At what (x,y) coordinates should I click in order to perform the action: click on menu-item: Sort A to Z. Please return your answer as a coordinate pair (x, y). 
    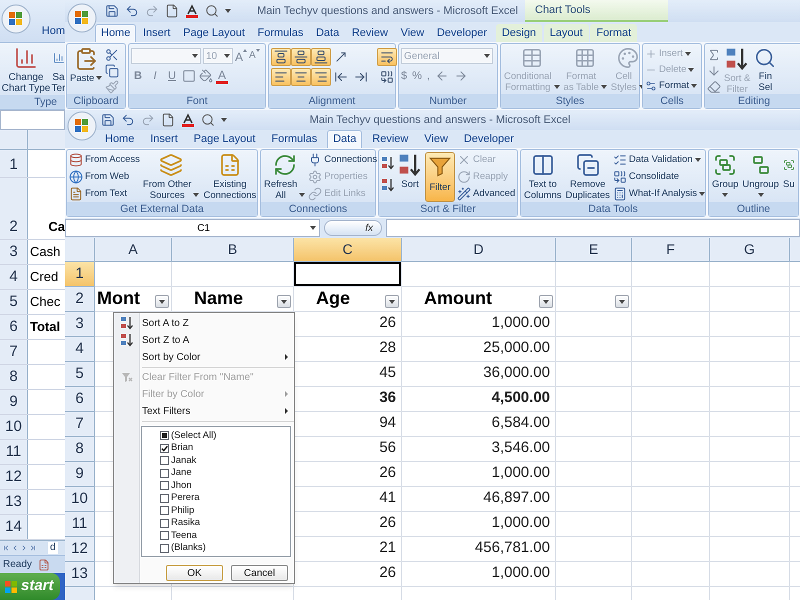
    Looking at the image, I should click on (204, 323).